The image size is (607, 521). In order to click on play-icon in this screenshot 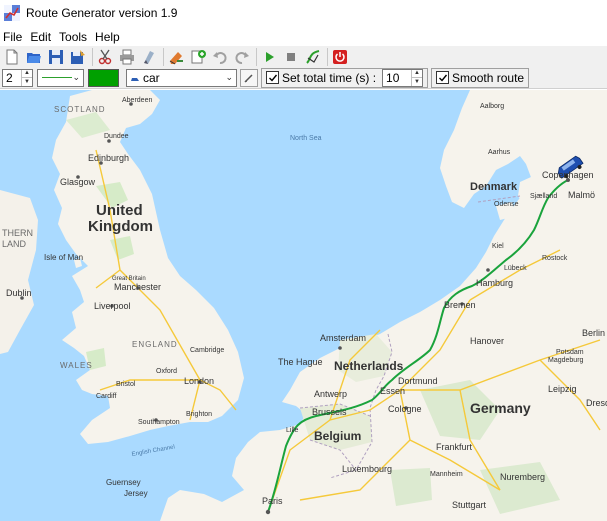, I will do `click(269, 57)`.